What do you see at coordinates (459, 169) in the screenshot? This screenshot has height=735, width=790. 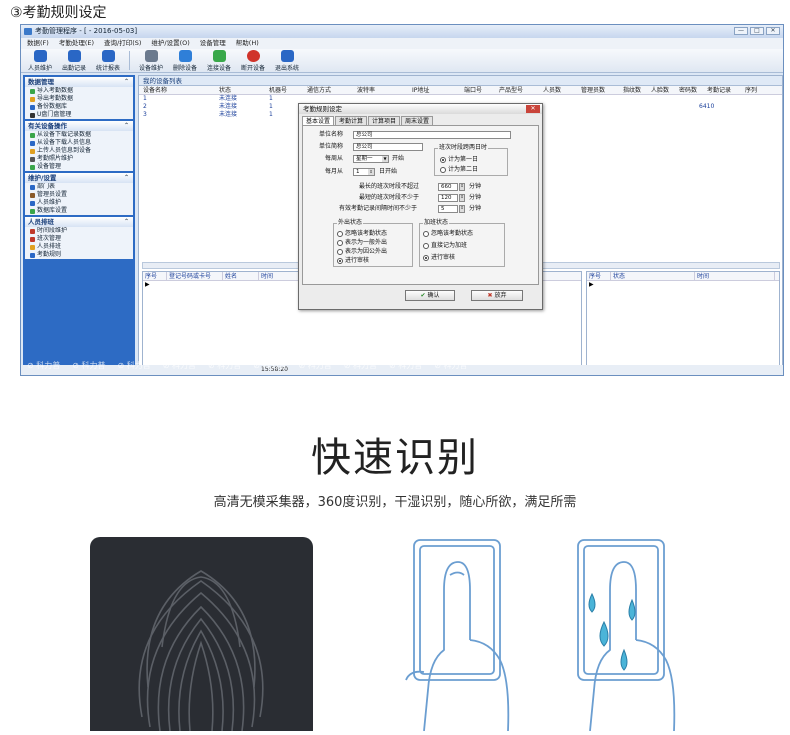 I see `cross-day-second-radio: 计为第二日` at bounding box center [459, 169].